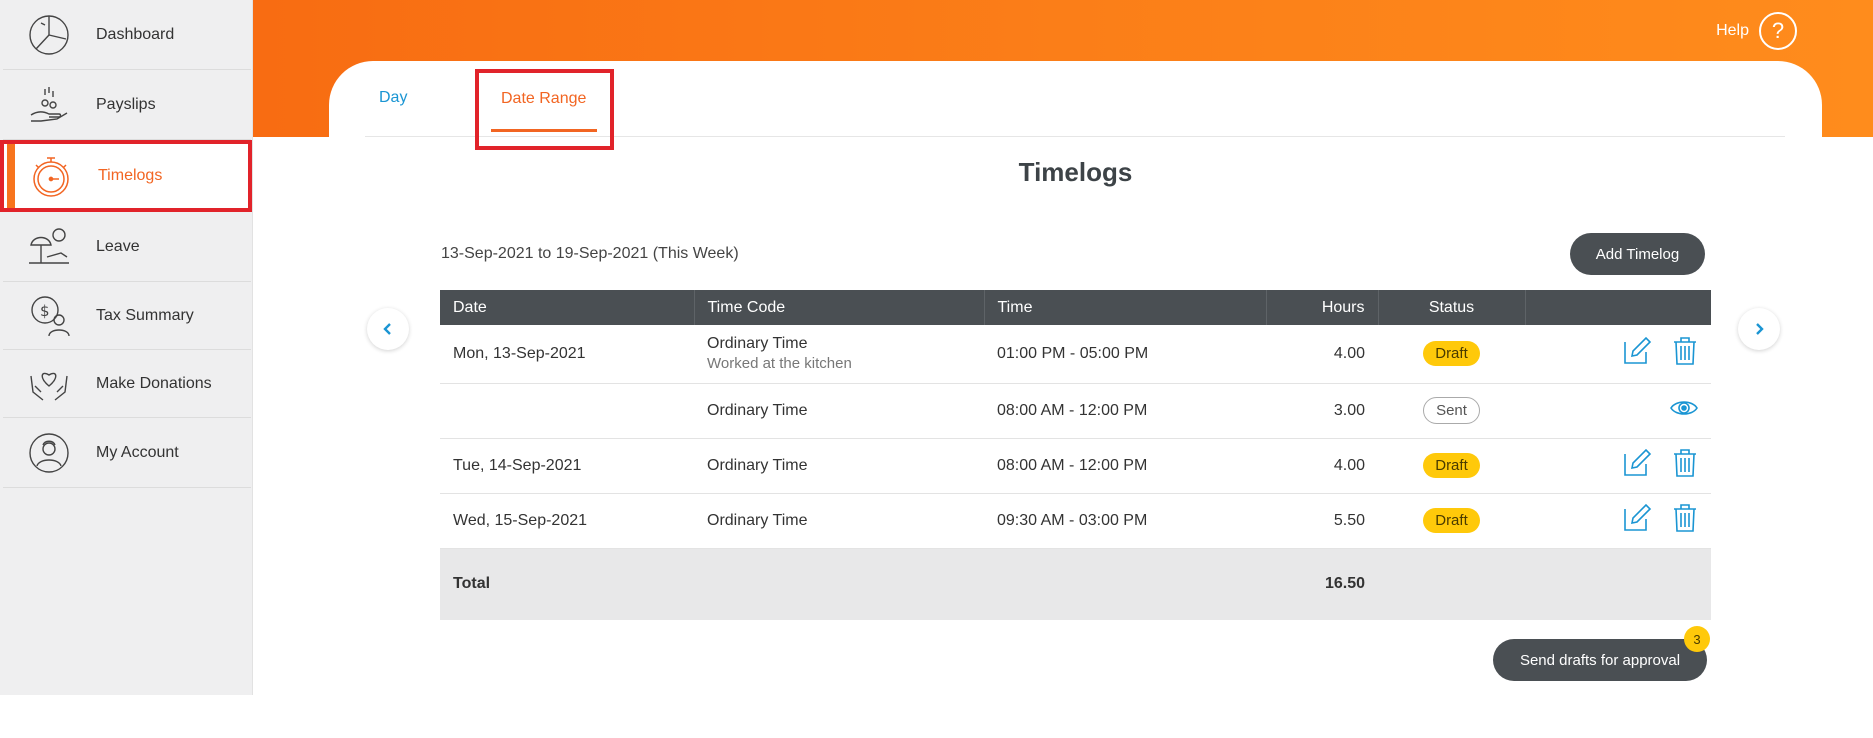  Describe the element at coordinates (1756, 31) in the screenshot. I see `help-button: Help ?` at that location.